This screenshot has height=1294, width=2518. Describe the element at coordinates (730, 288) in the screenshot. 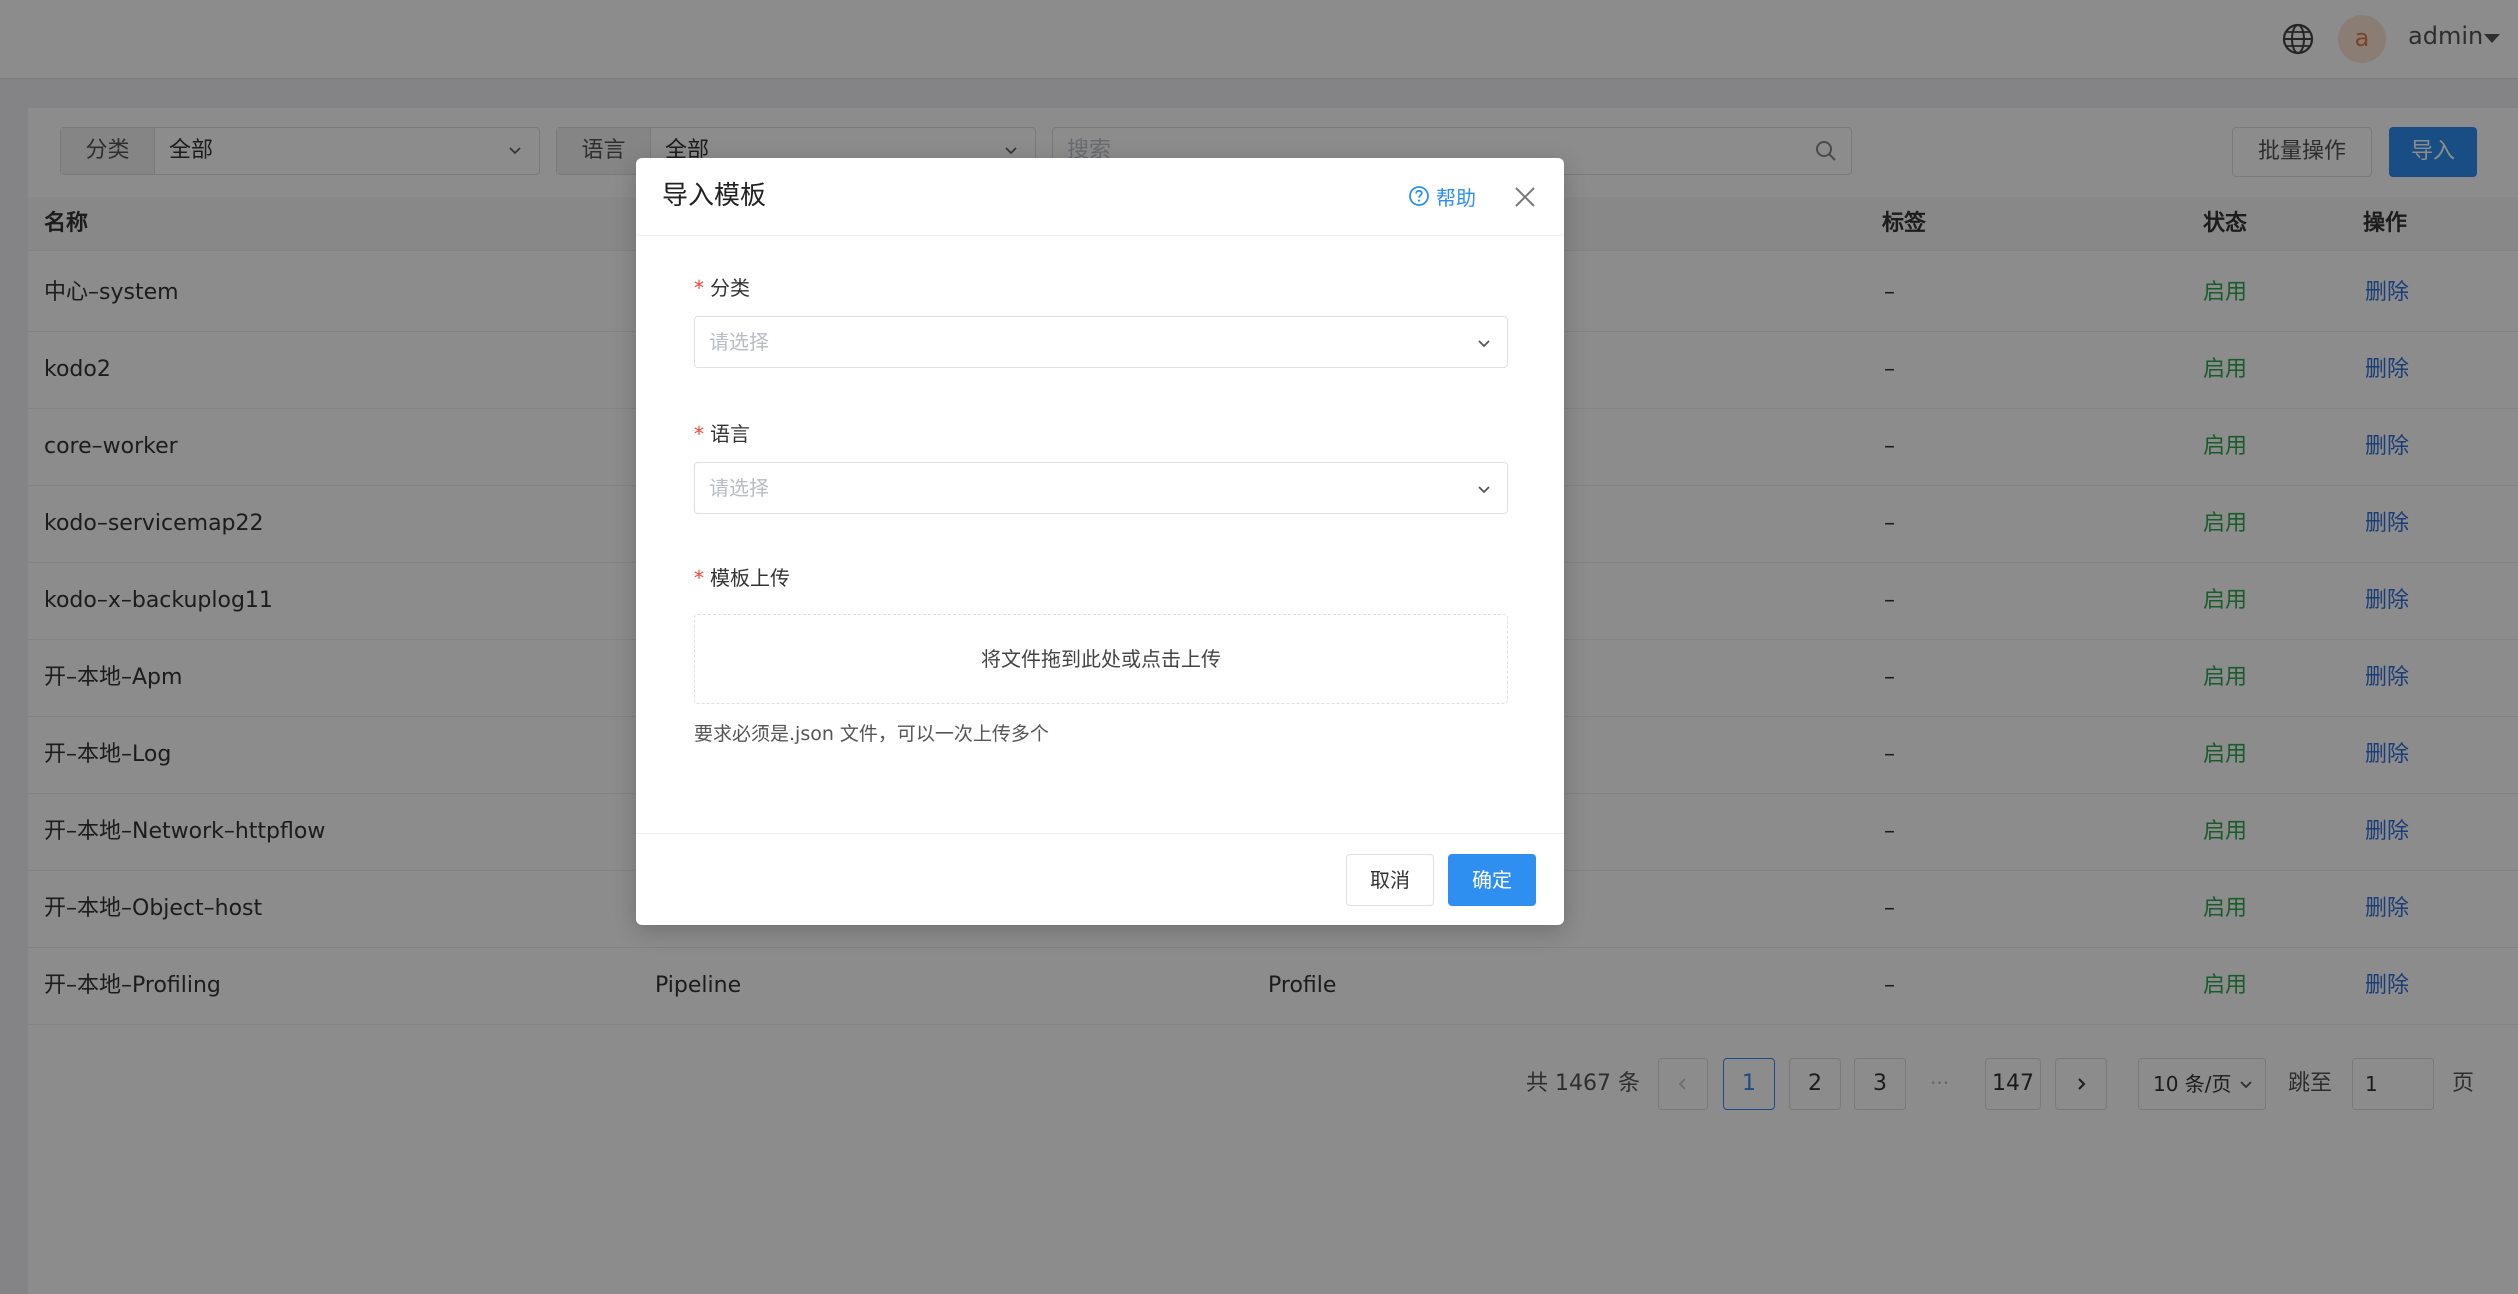

I see `category-label-text: 分类` at that location.